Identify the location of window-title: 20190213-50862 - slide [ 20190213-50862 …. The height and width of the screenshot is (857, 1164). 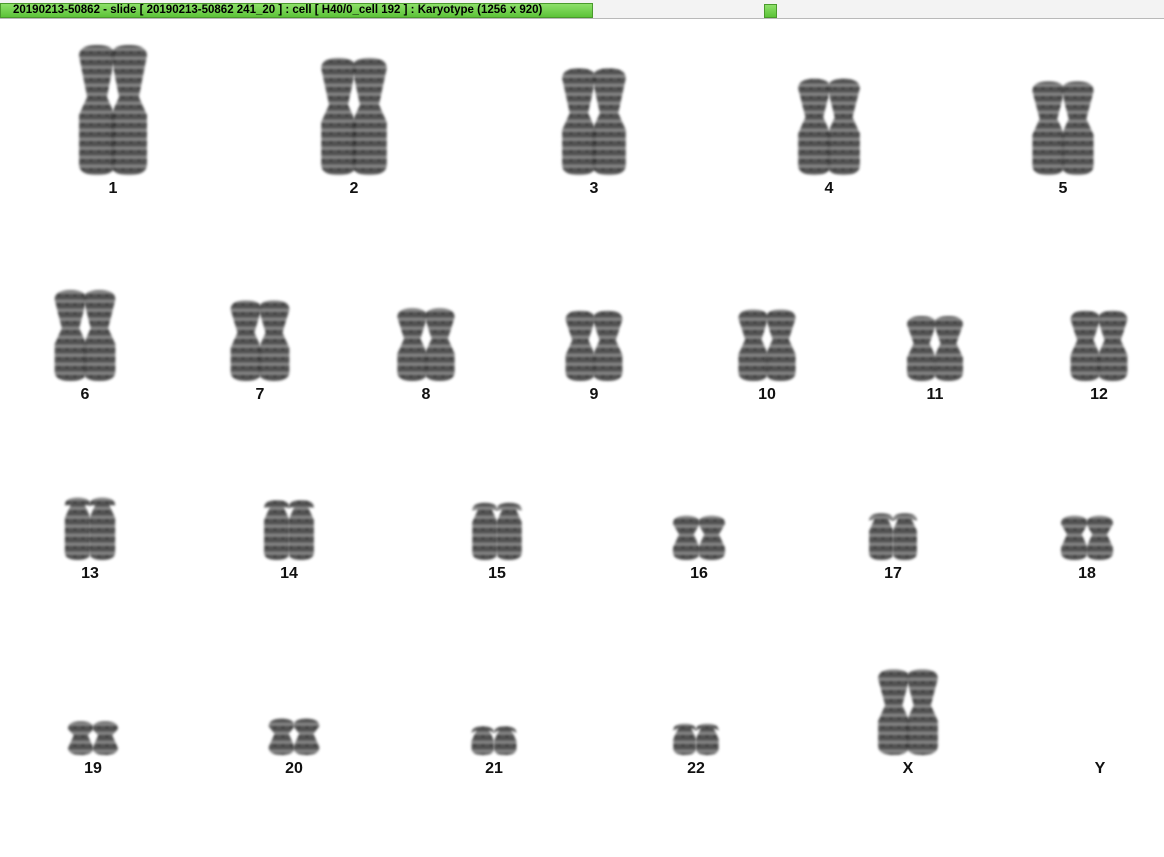
(278, 10).